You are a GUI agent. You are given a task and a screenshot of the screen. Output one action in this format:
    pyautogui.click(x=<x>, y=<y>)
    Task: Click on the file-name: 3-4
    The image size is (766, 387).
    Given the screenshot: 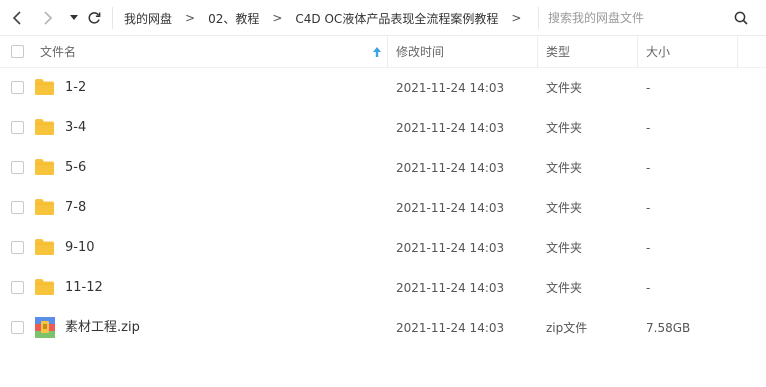 What is the action you would take?
    pyautogui.click(x=75, y=128)
    